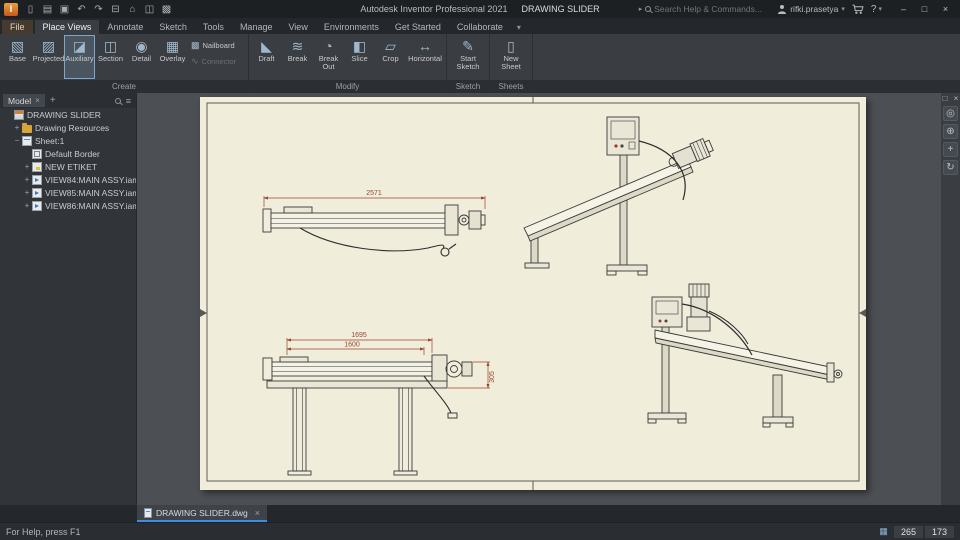 Image resolution: width=960 pixels, height=540 pixels. Describe the element at coordinates (53, 100) in the screenshot. I see `add-panel-tab-button: +` at that location.